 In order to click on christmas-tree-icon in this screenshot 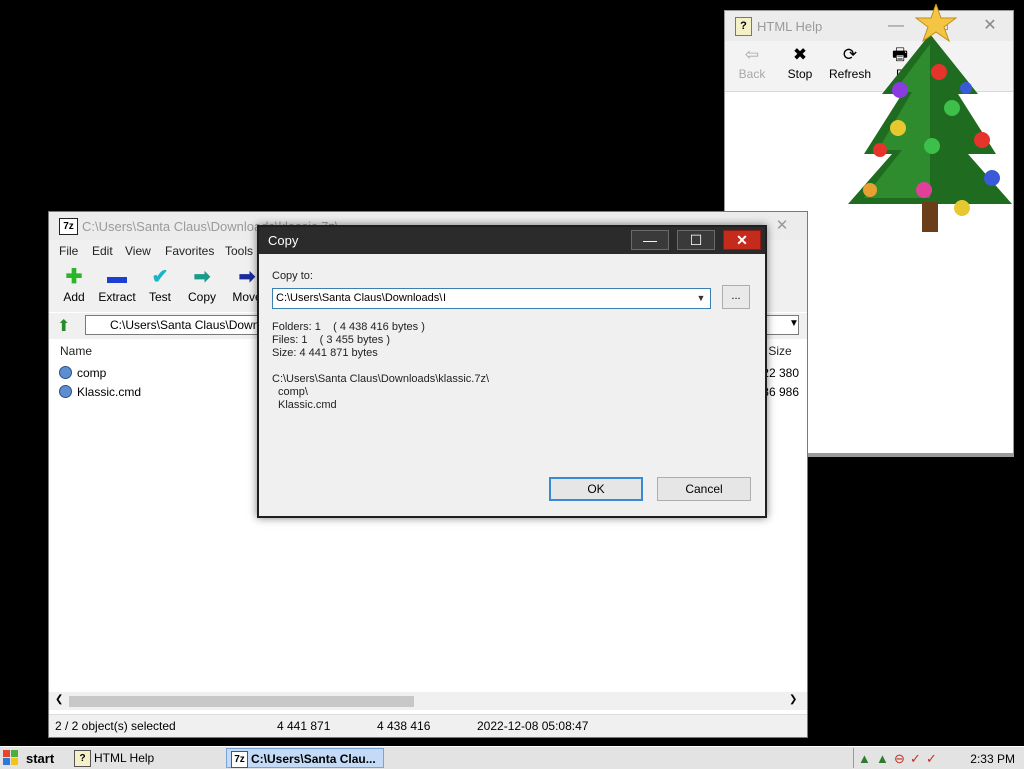, I will do `click(930, 118)`.